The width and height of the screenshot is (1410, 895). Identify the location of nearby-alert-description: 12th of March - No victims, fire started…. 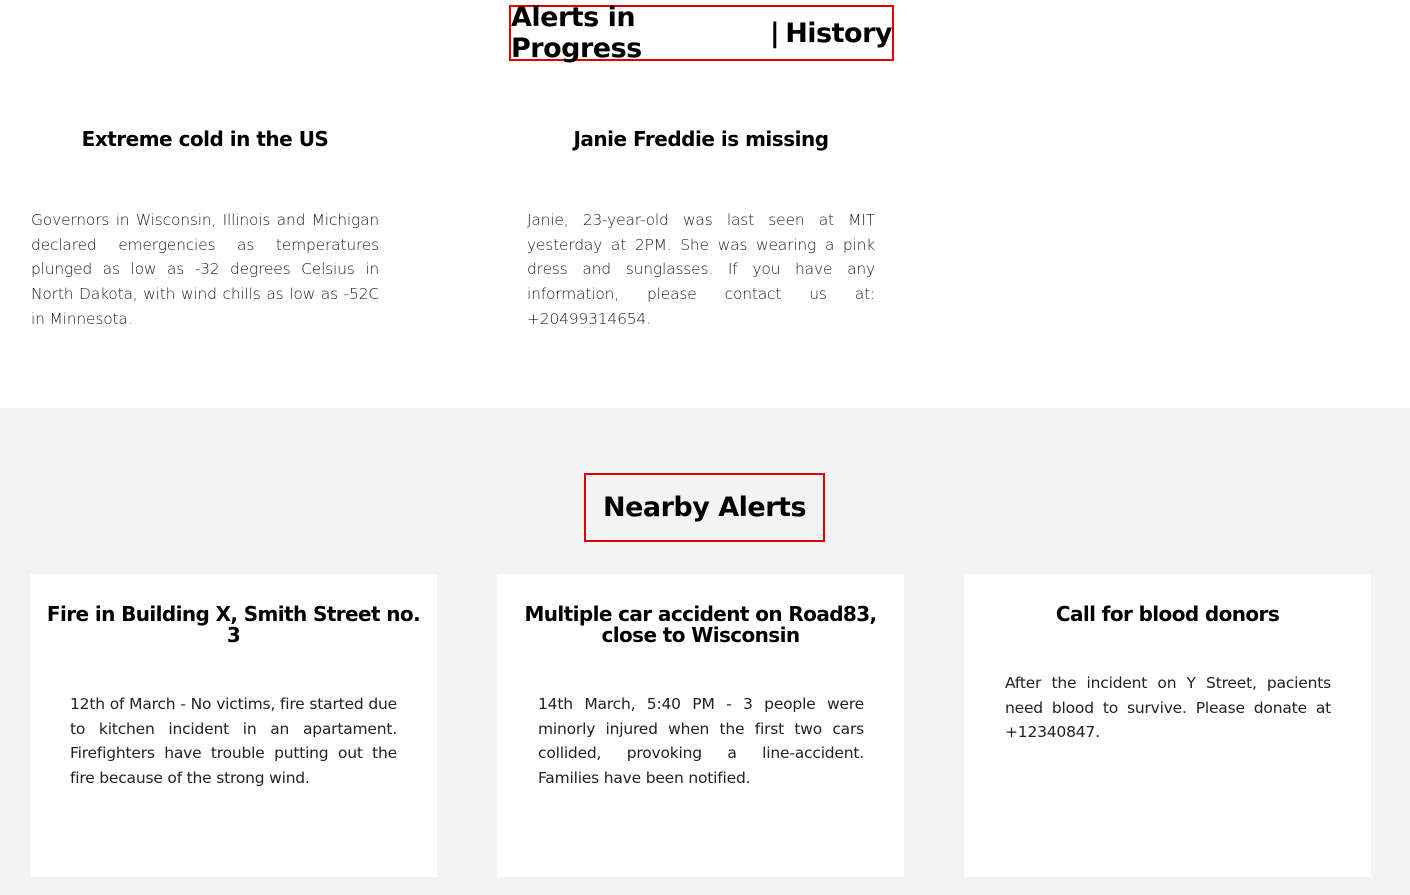
(233, 741).